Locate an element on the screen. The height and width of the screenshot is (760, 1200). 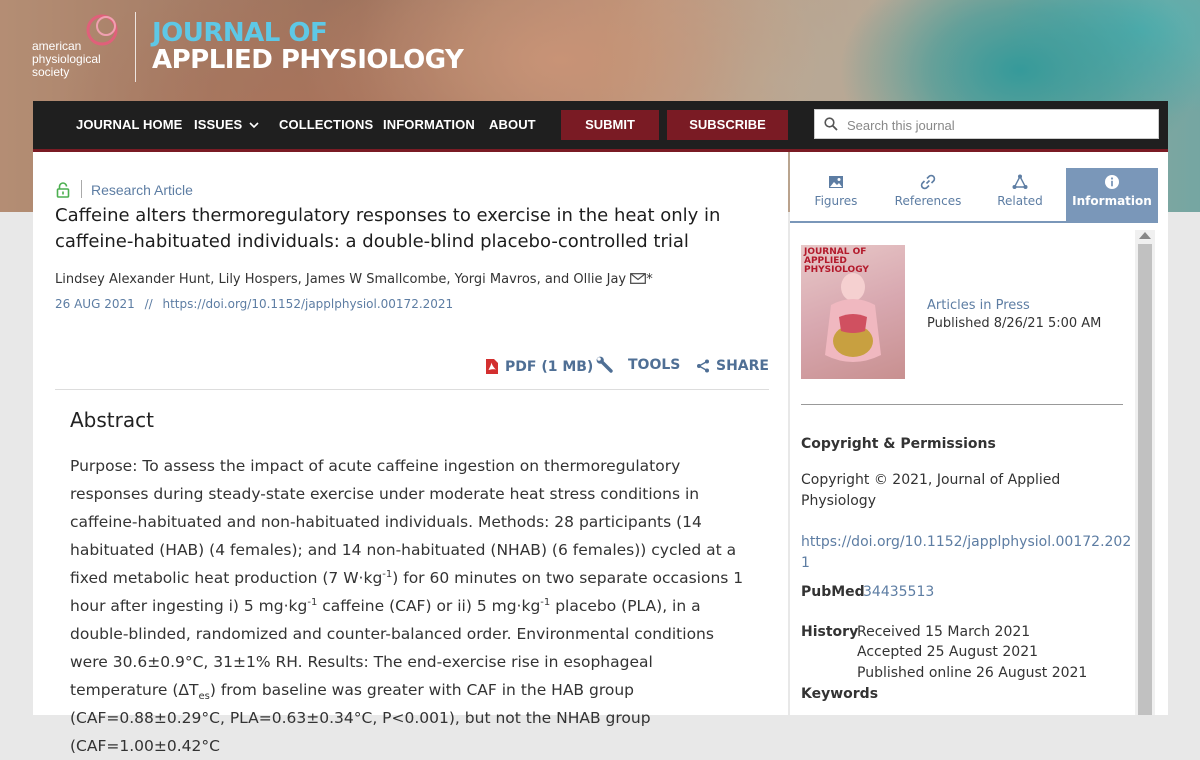
share-label: SHARE is located at coordinates (742, 366).